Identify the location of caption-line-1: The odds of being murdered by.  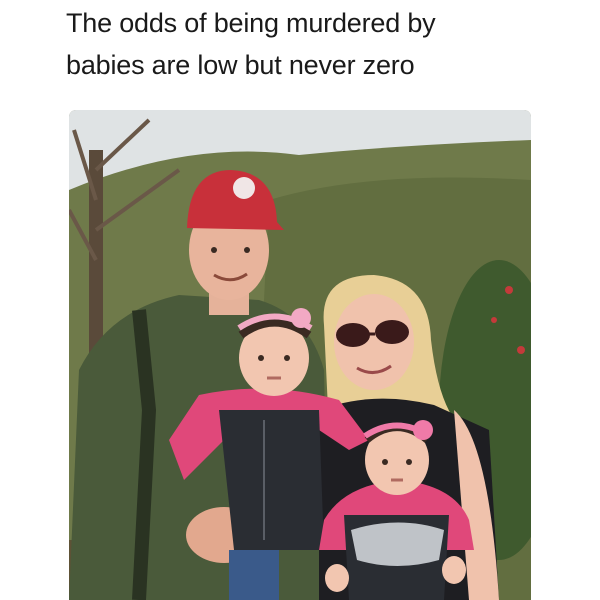
(251, 23).